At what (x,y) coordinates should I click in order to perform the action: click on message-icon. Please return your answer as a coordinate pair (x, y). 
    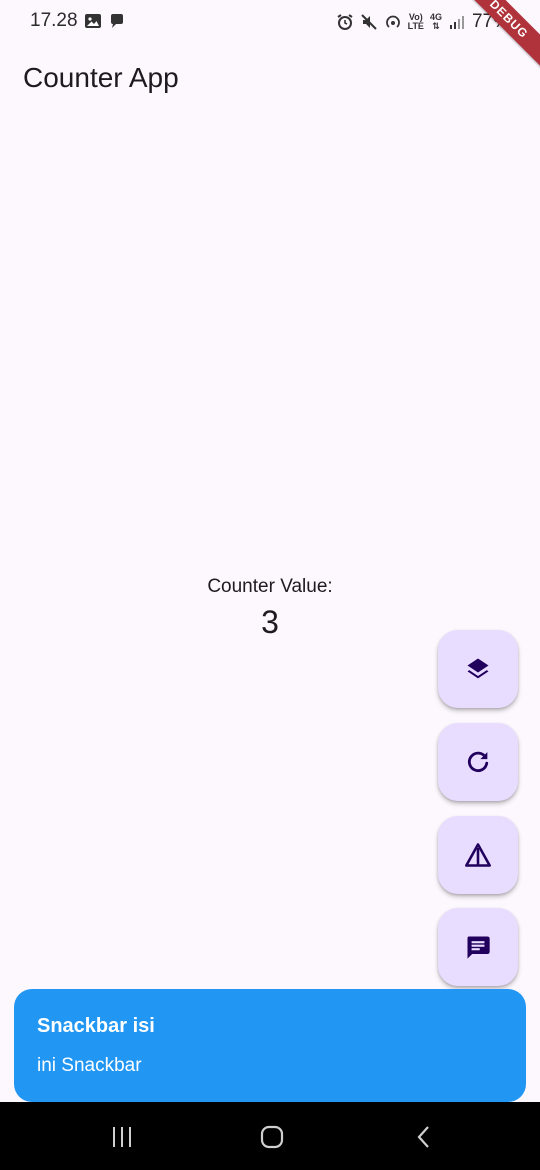
    Looking at the image, I should click on (478, 947).